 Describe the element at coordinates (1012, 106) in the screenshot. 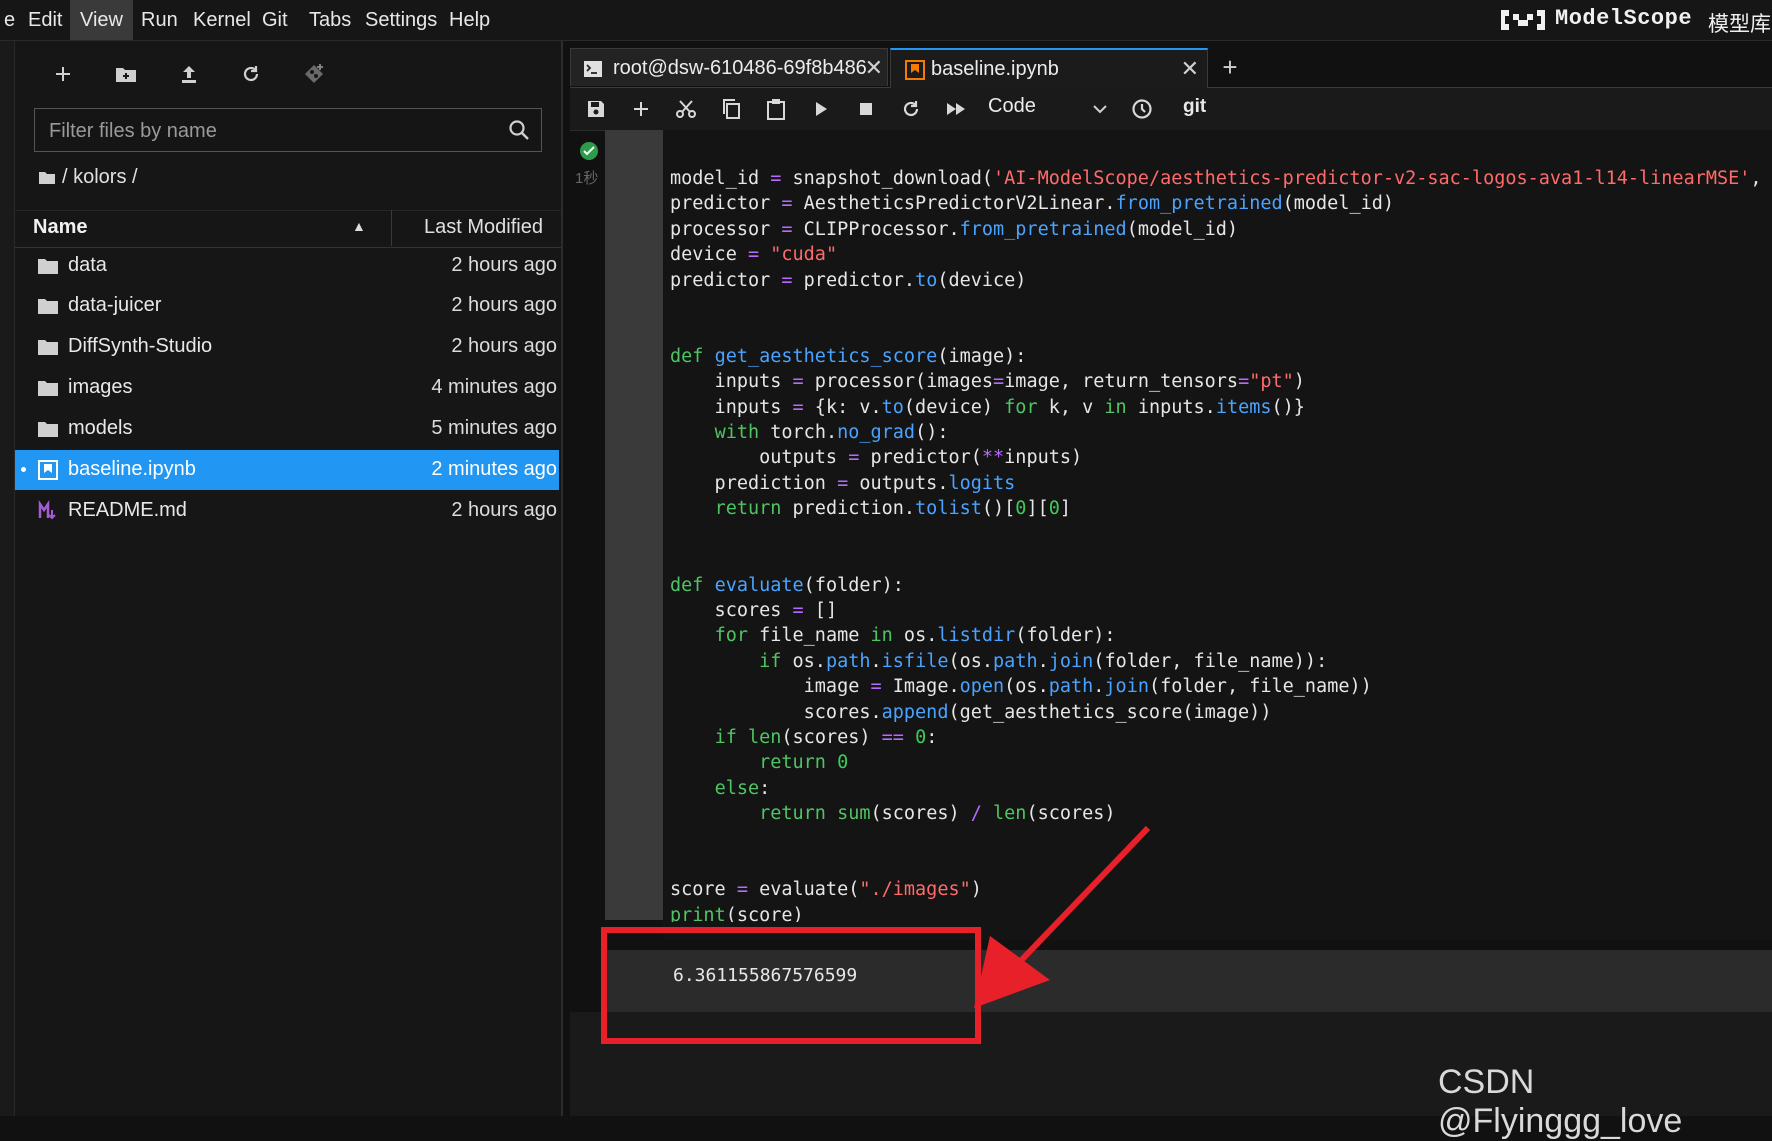

I see `cell-type-value: Code` at that location.